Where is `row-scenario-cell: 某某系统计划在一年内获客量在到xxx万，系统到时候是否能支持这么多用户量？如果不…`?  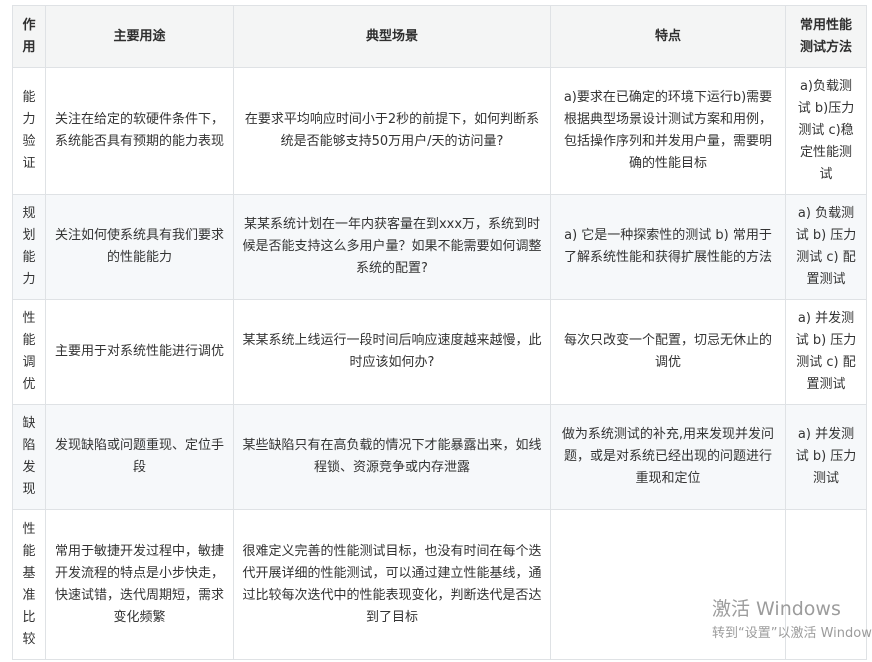
row-scenario-cell: 某某系统计划在一年内获客量在到xxx万，系统到时候是否能支持这么多用户量？如果不… is located at coordinates (392, 247).